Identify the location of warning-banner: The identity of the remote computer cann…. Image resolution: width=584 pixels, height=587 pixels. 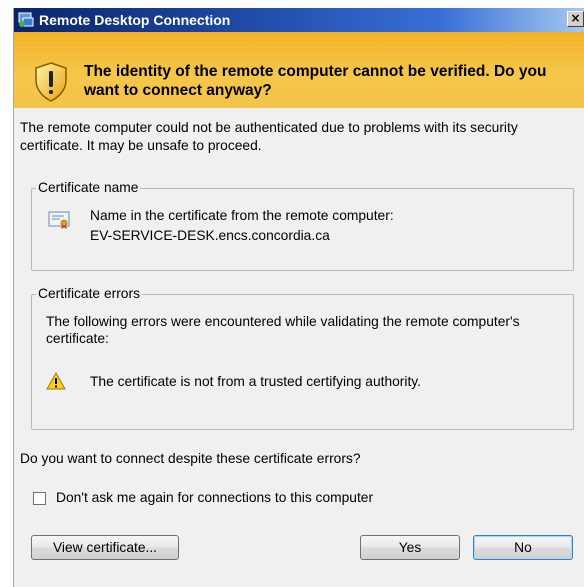
(299, 70).